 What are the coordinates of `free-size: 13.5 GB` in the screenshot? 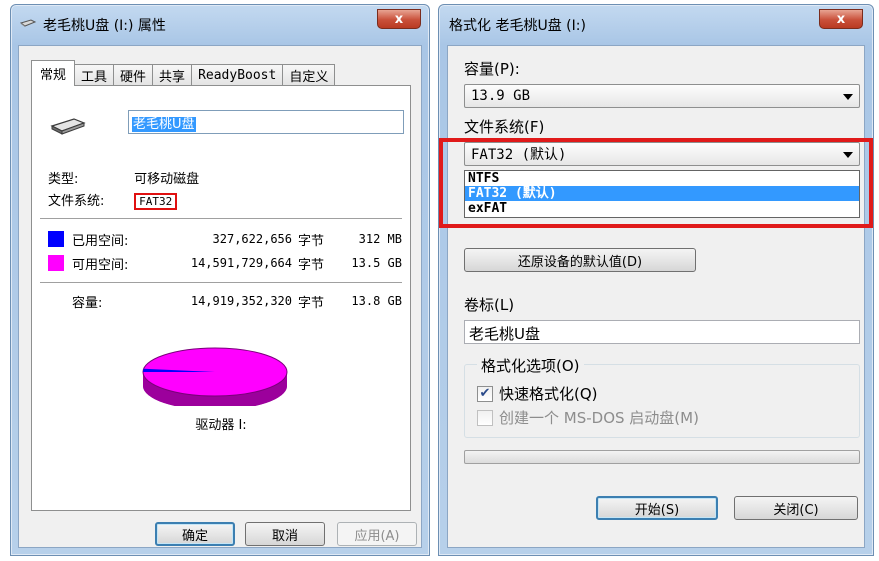 It's located at (376, 263).